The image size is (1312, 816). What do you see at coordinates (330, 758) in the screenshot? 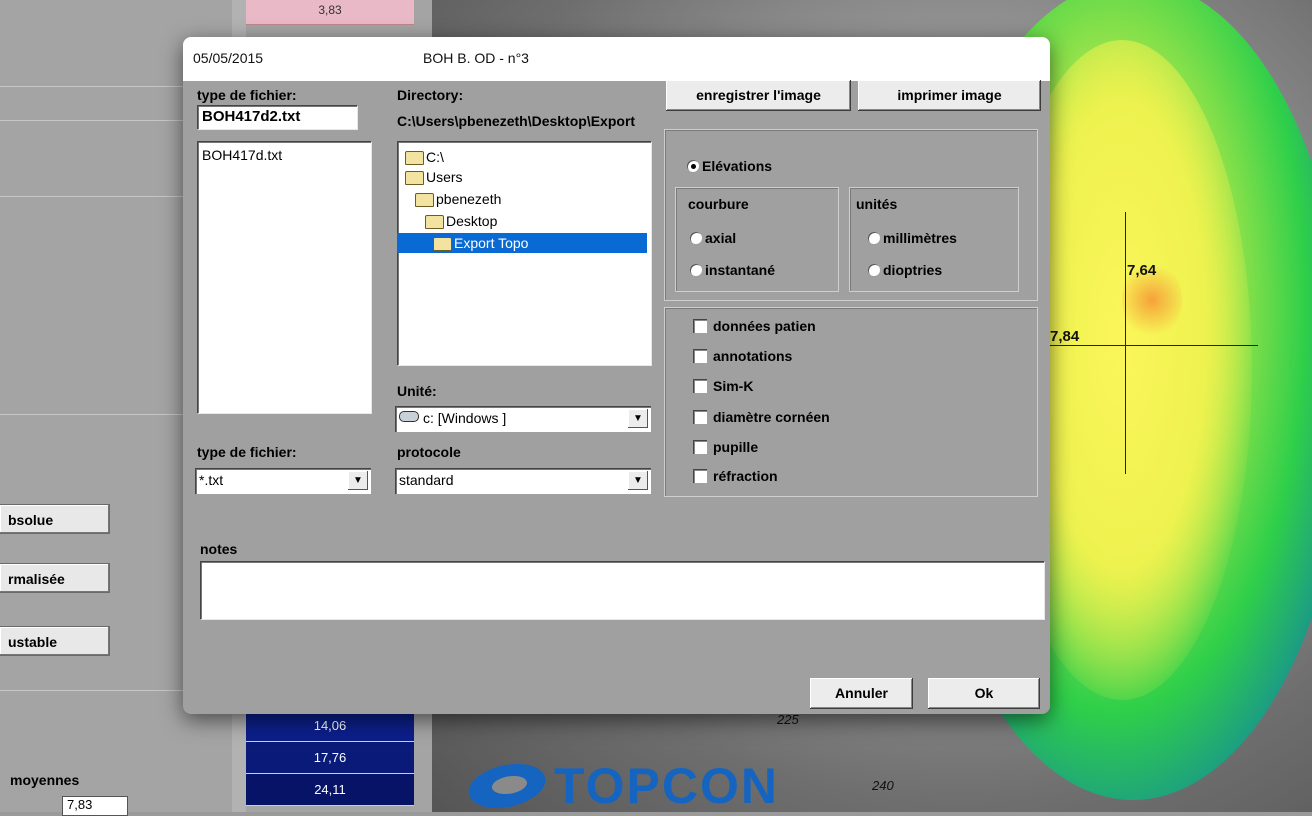
I see `scale-value-cell: 17,76` at bounding box center [330, 758].